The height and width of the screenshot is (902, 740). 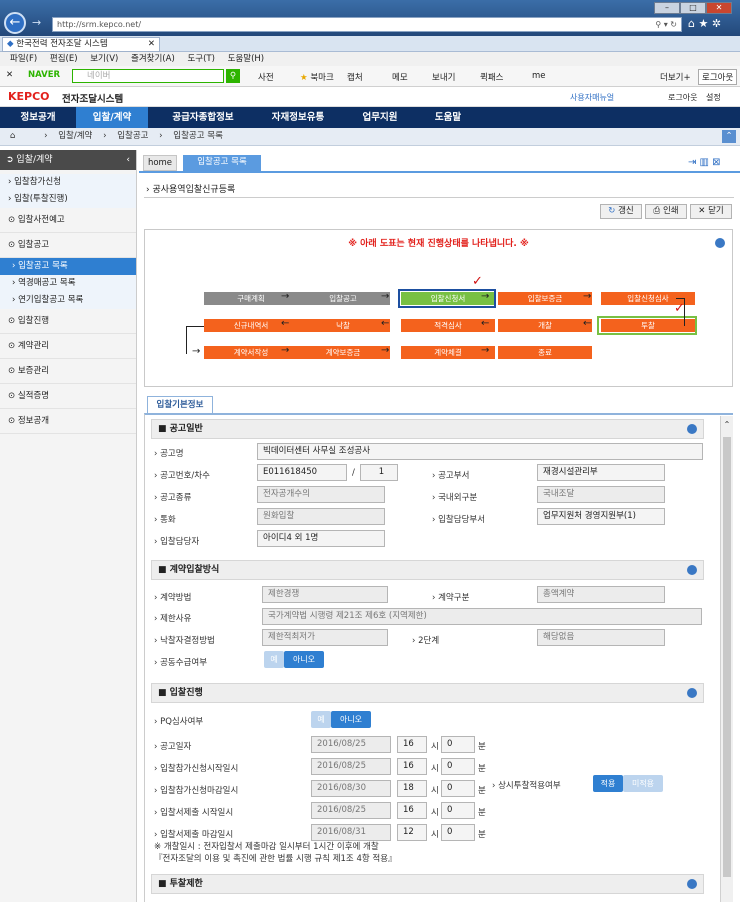 I want to click on nav-help: 도움말, so click(x=448, y=117).